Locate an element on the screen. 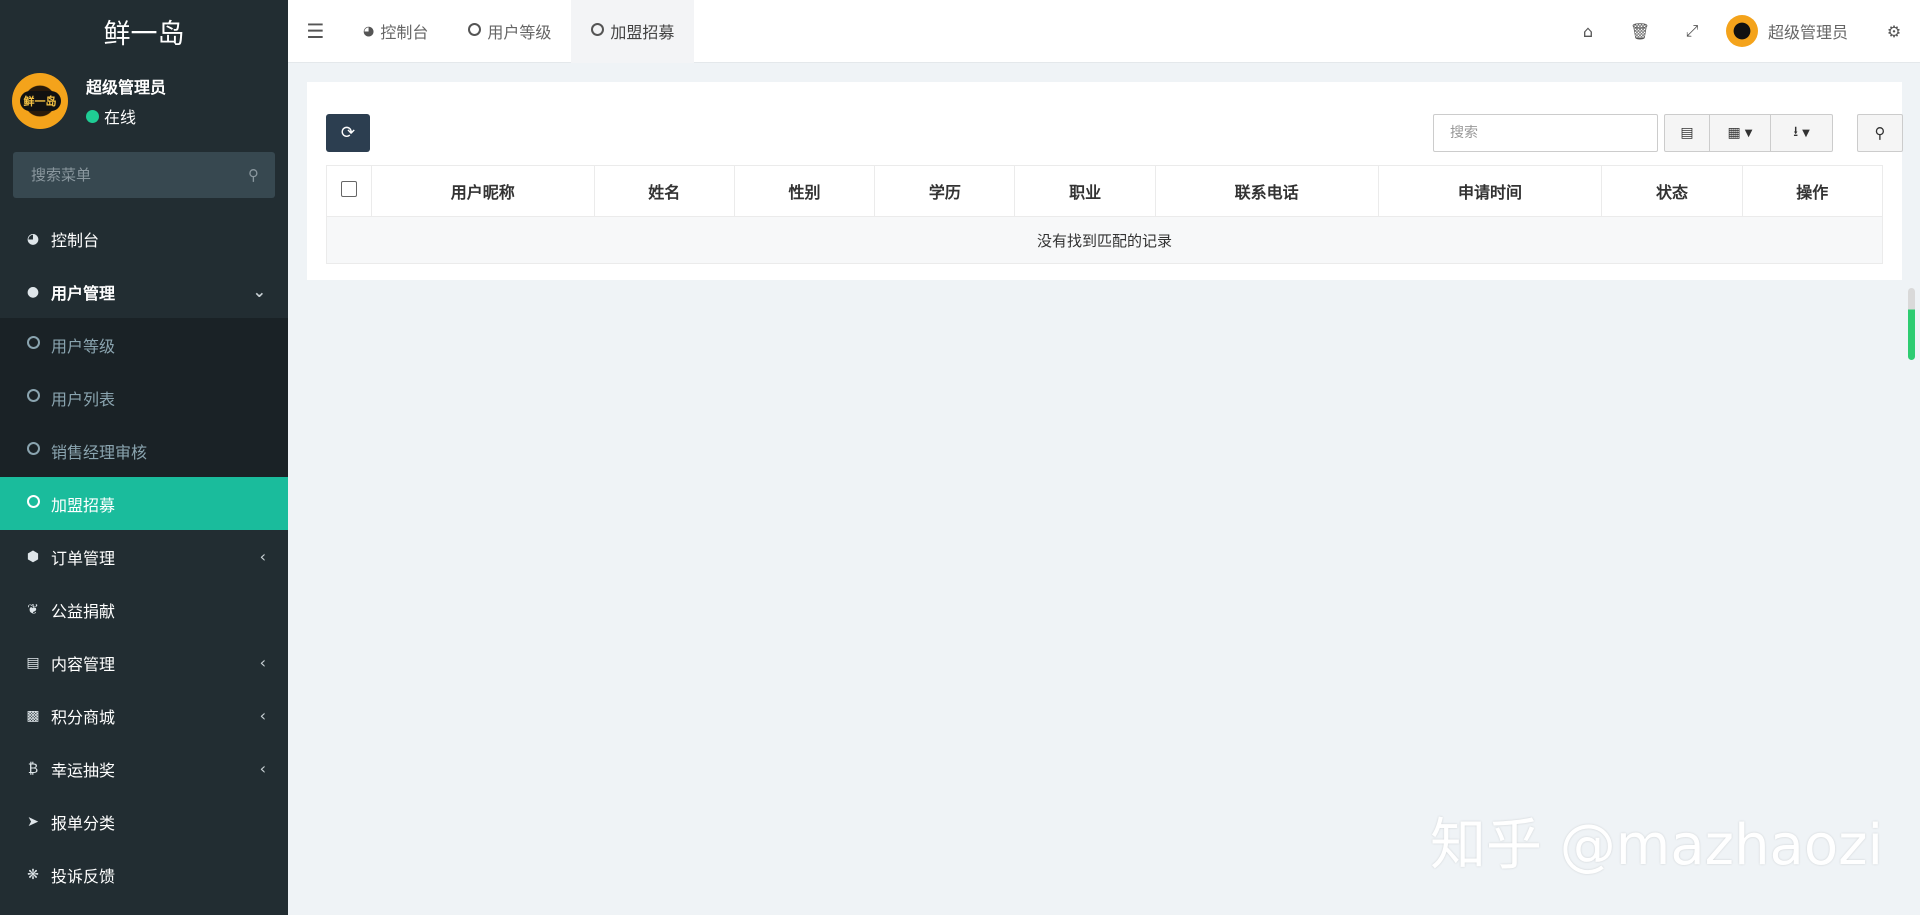 The height and width of the screenshot is (915, 1920). trash-icon: 🗑︎ is located at coordinates (1640, 31).